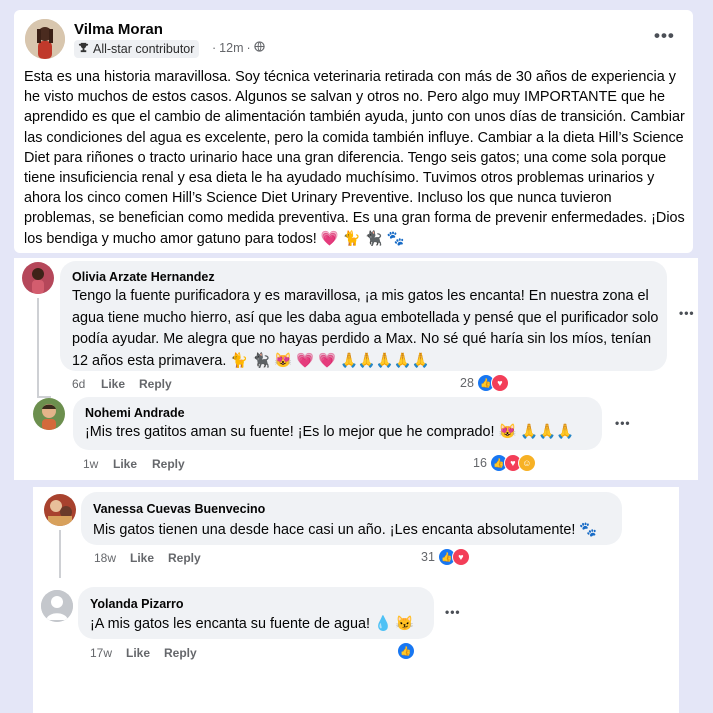 The image size is (713, 713). Describe the element at coordinates (179, 509) in the screenshot. I see `comment-author: Vanessa Cuevas Buenvecino` at that location.